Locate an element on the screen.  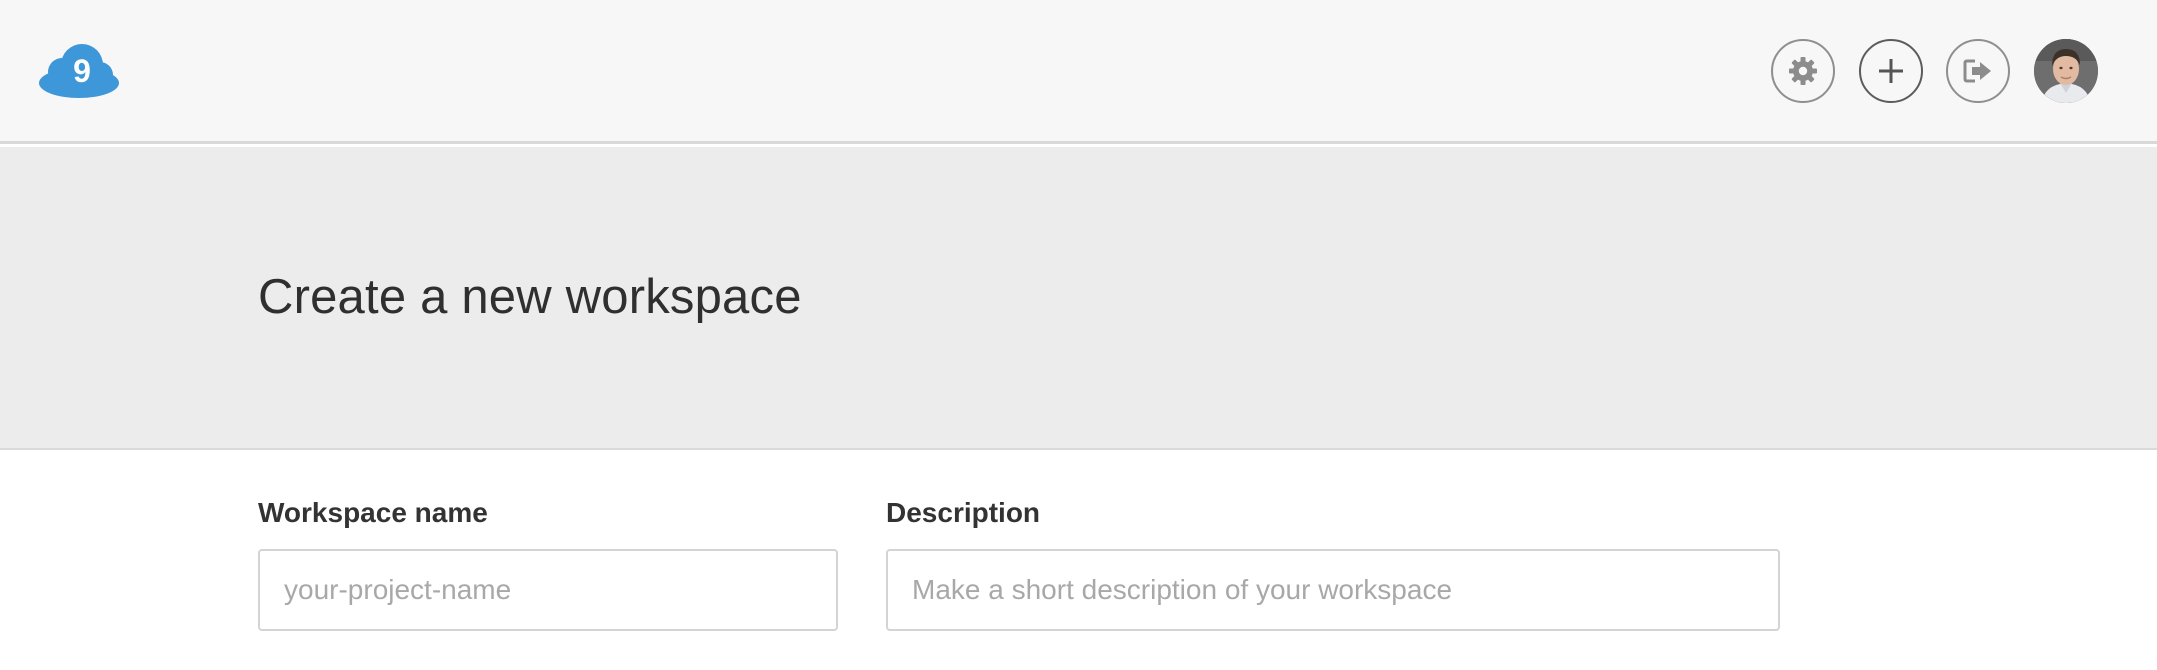
sign-out-button is located at coordinates (1978, 71).